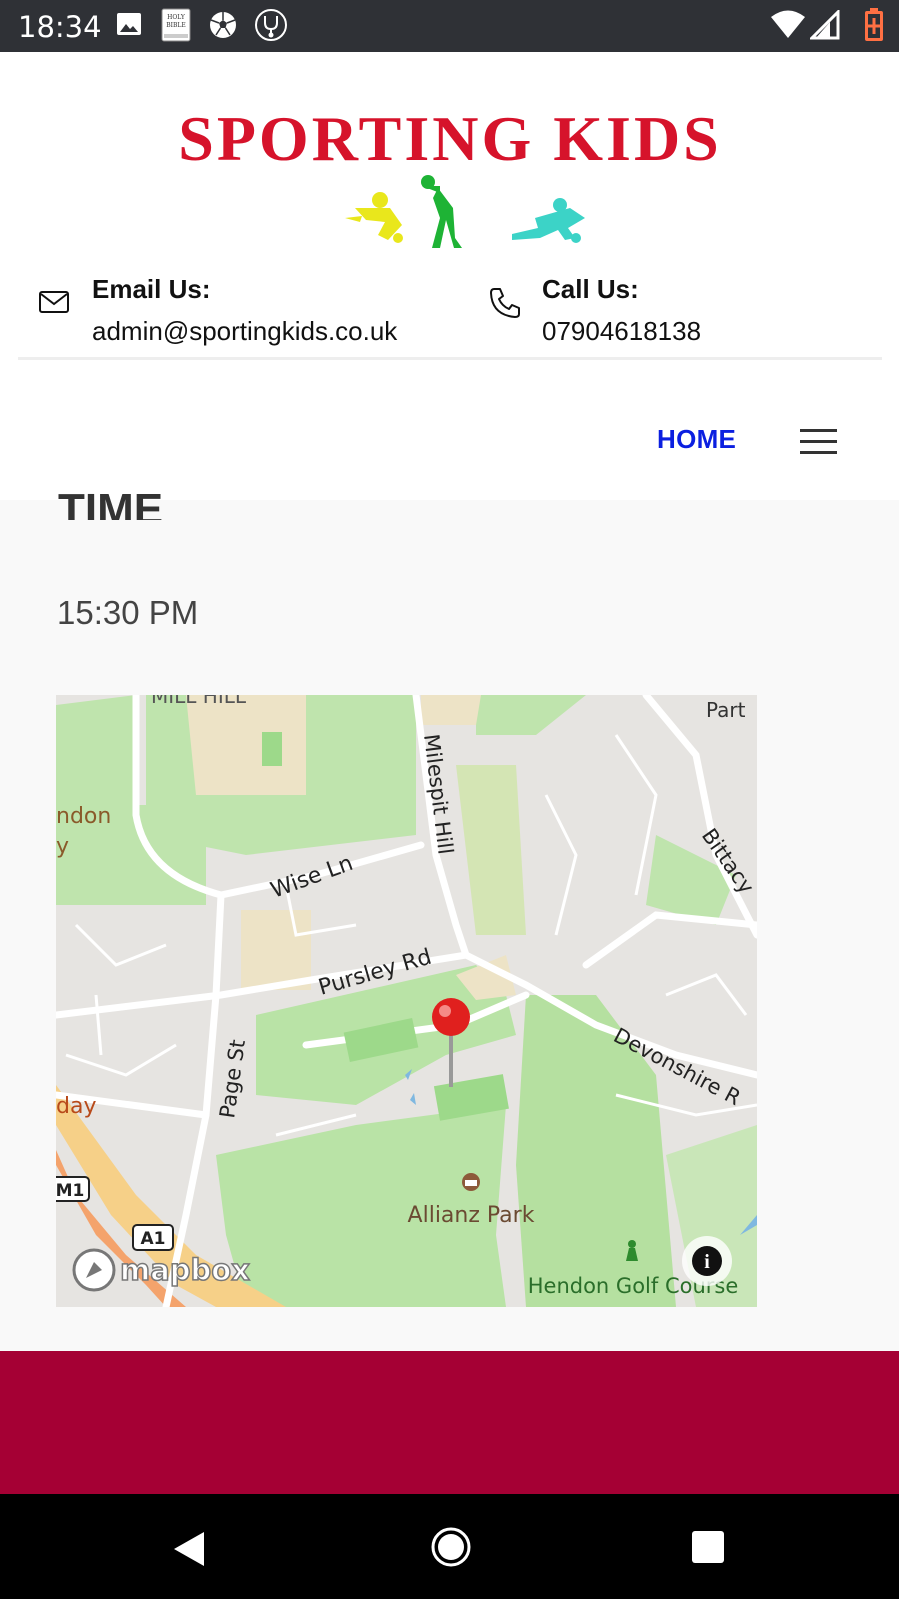 The width and height of the screenshot is (899, 1599). What do you see at coordinates (374, 217) in the screenshot?
I see `yellow-player-icon` at bounding box center [374, 217].